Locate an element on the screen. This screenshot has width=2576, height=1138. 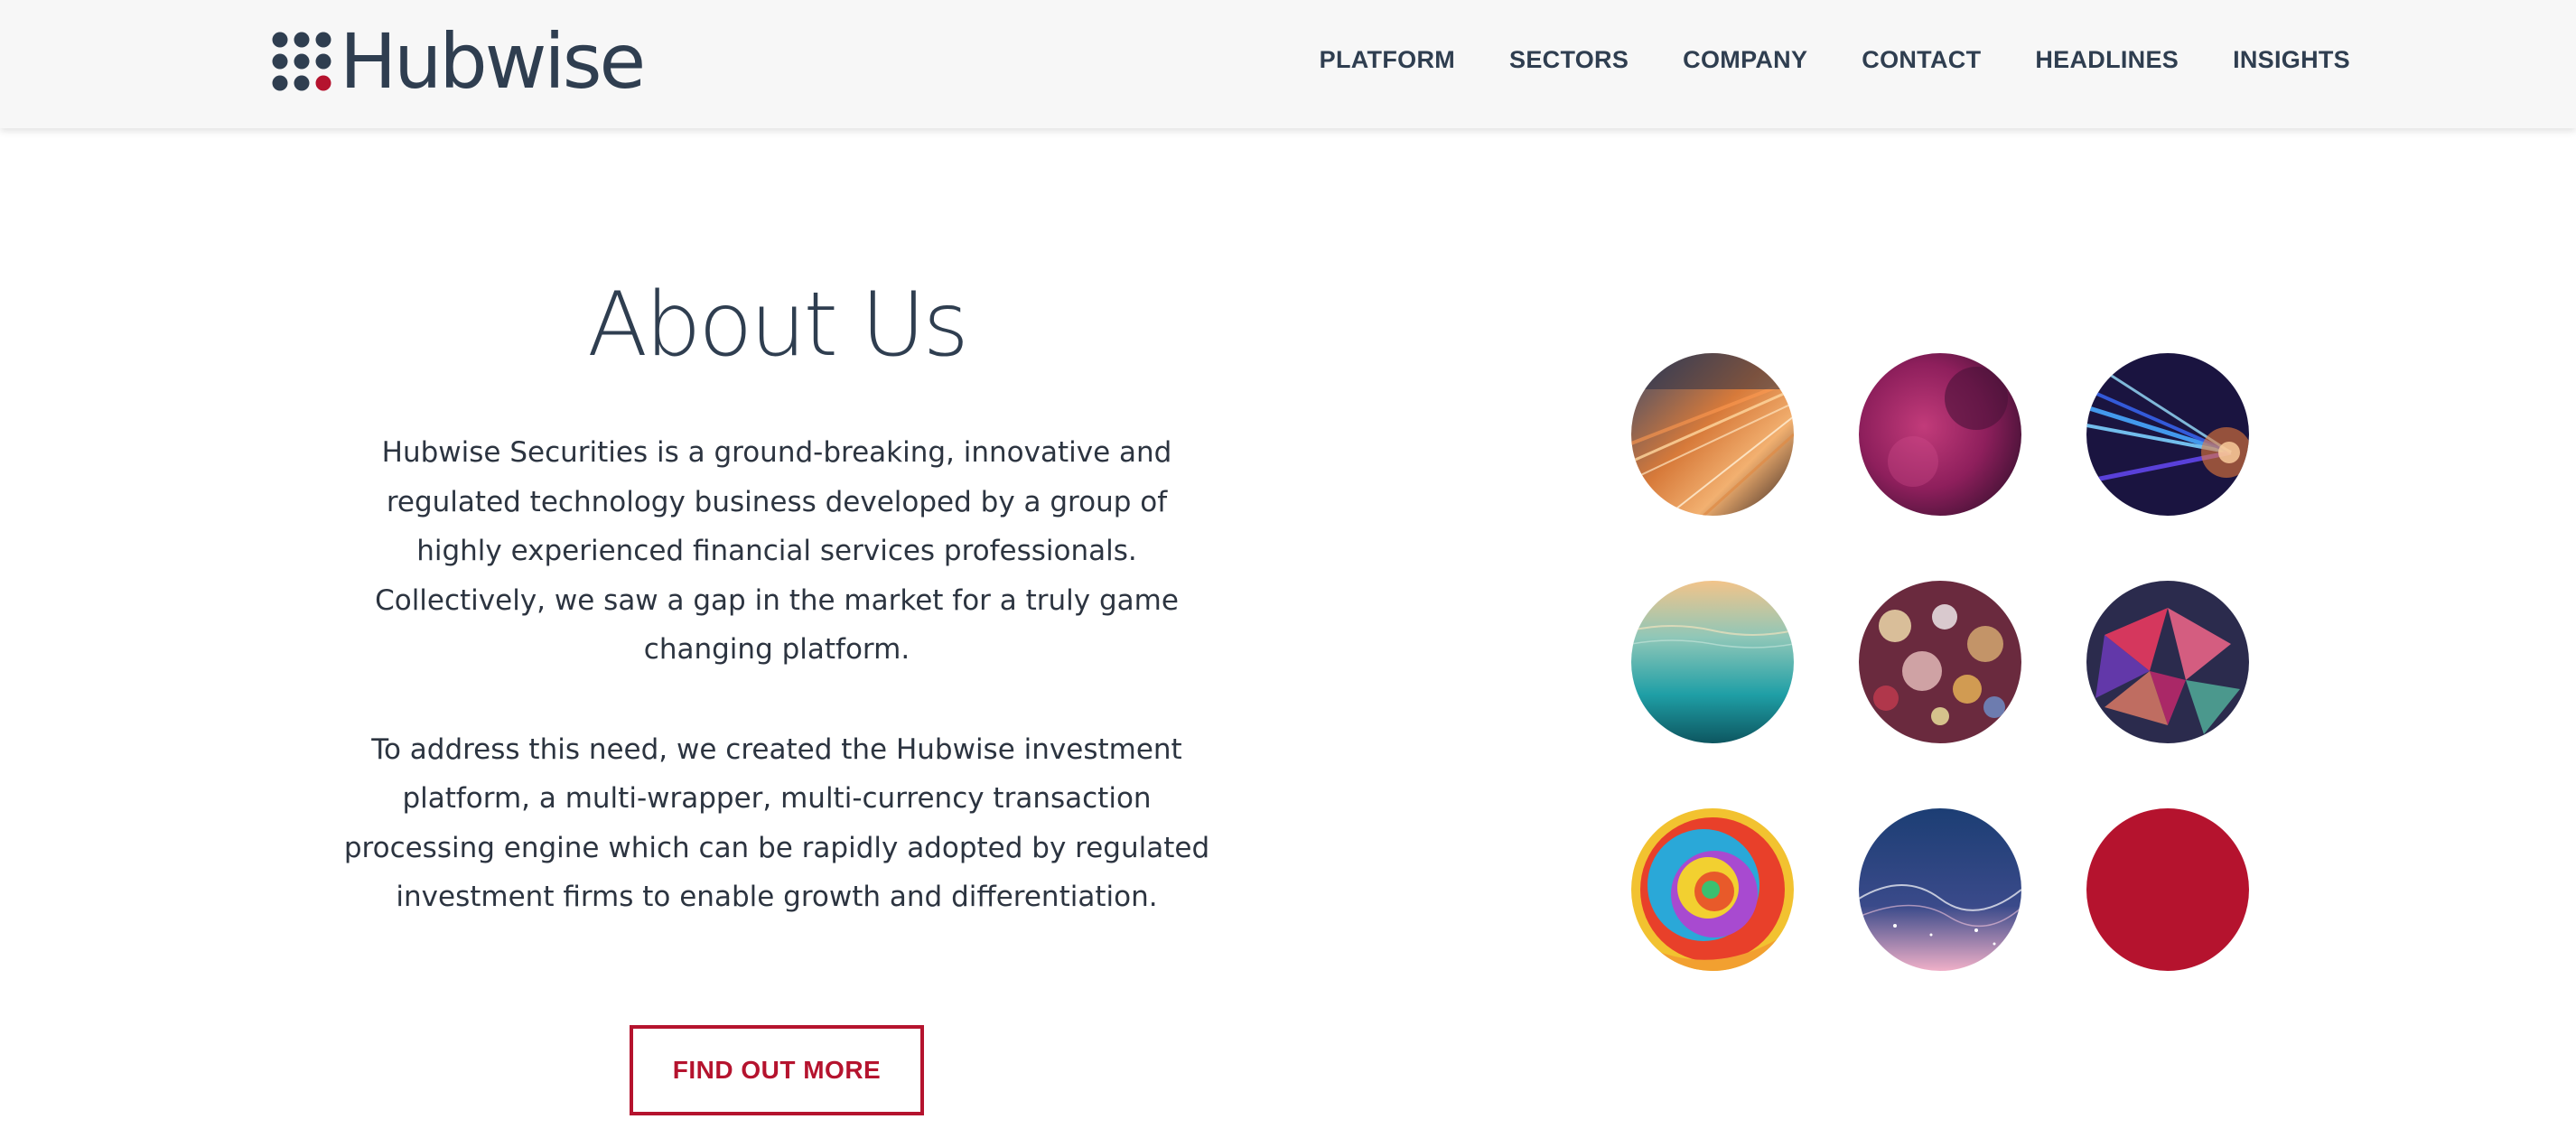
underwater-image is located at coordinates (1712, 662).